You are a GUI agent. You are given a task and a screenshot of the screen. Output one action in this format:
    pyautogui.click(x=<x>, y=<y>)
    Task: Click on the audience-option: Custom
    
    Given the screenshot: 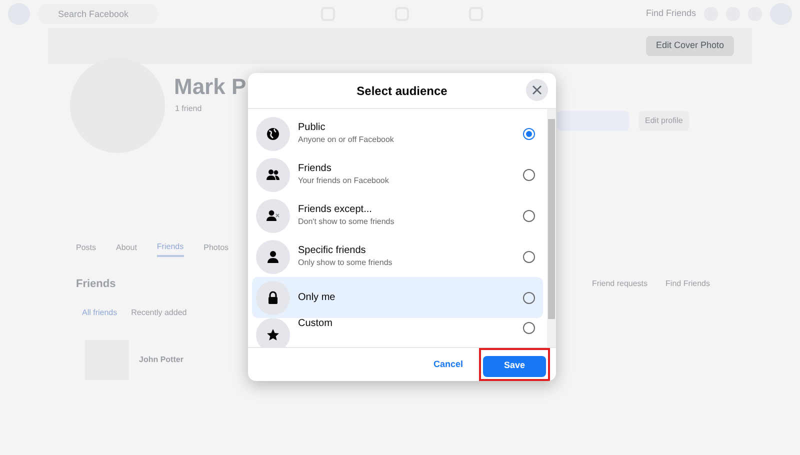 What is the action you would take?
    pyautogui.click(x=397, y=332)
    